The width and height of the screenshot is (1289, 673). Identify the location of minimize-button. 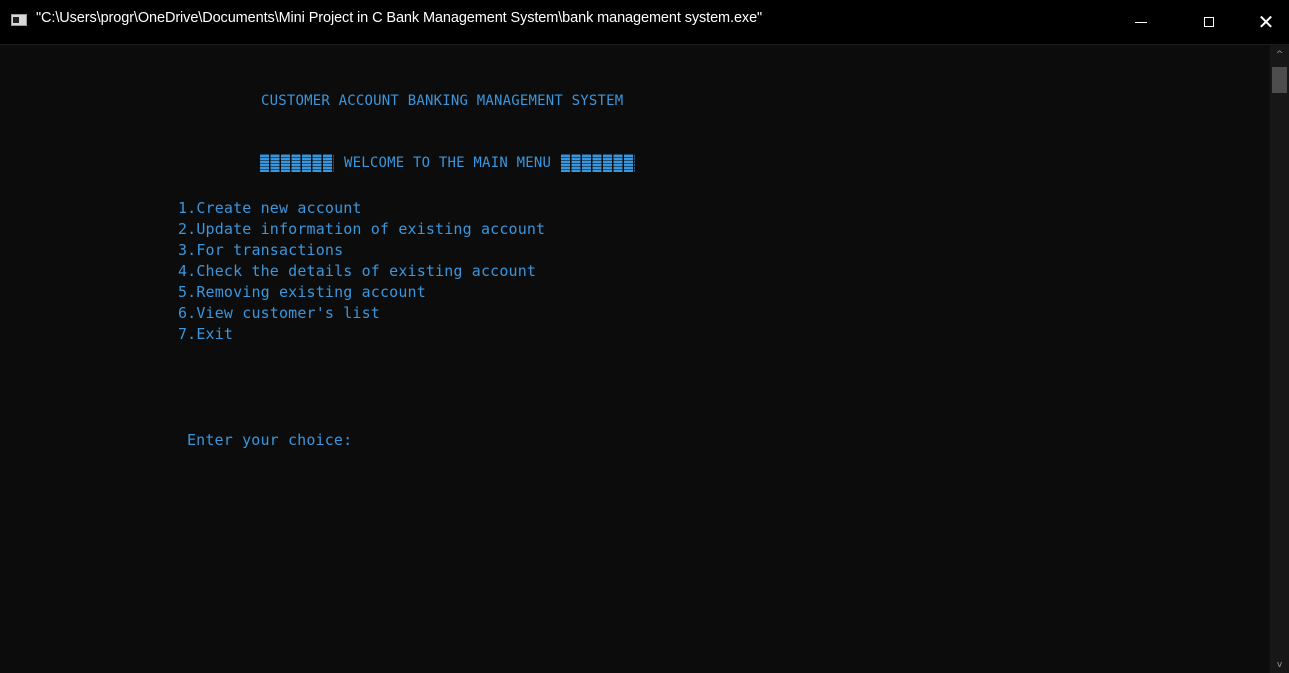
(1141, 22).